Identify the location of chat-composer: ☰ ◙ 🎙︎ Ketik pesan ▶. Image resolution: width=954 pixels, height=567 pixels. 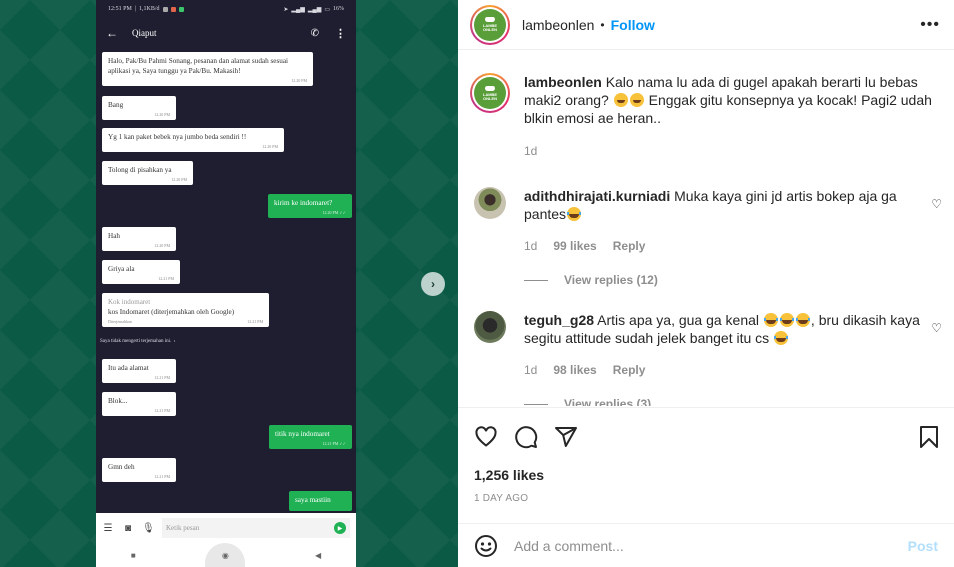
(226, 528).